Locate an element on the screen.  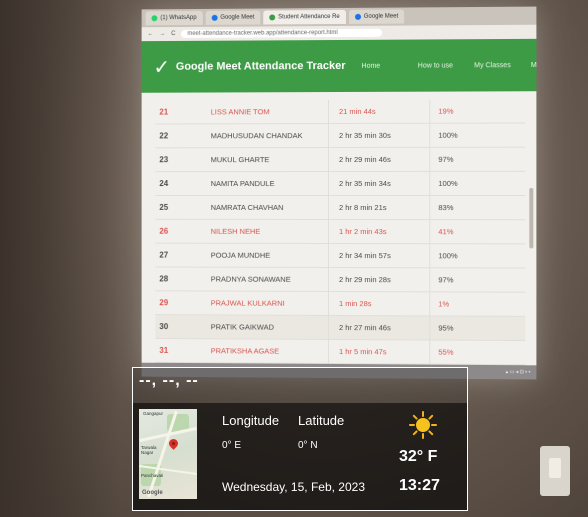
map-label: Tarwala Nagar is located at coordinates (154, 450).